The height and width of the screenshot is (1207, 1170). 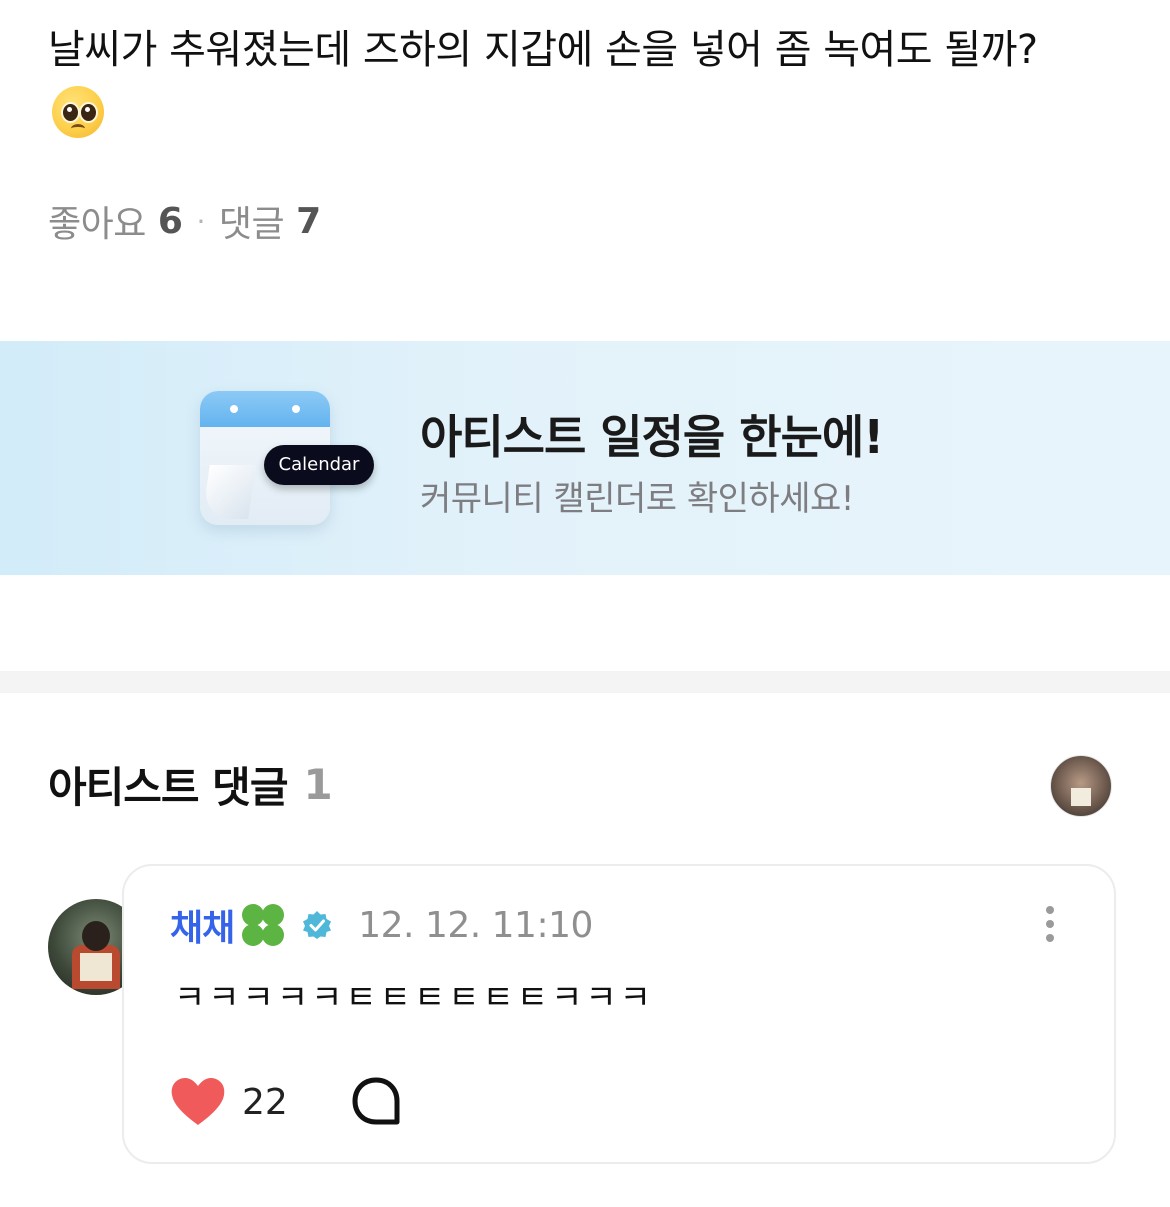 What do you see at coordinates (229, 1102) in the screenshot?
I see `like-button: 22` at bounding box center [229, 1102].